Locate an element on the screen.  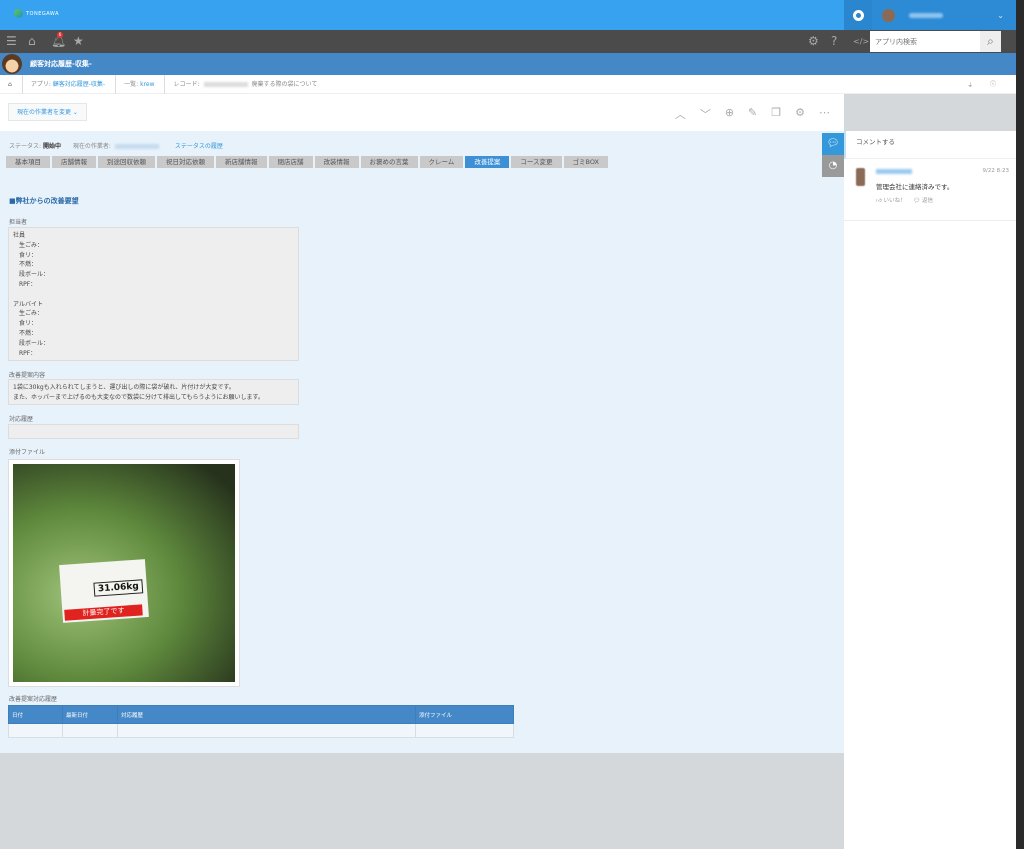
proposal-history-table: 日付 最新日付 対応履歴 添付ファイル is located at coordinates (261, 721).